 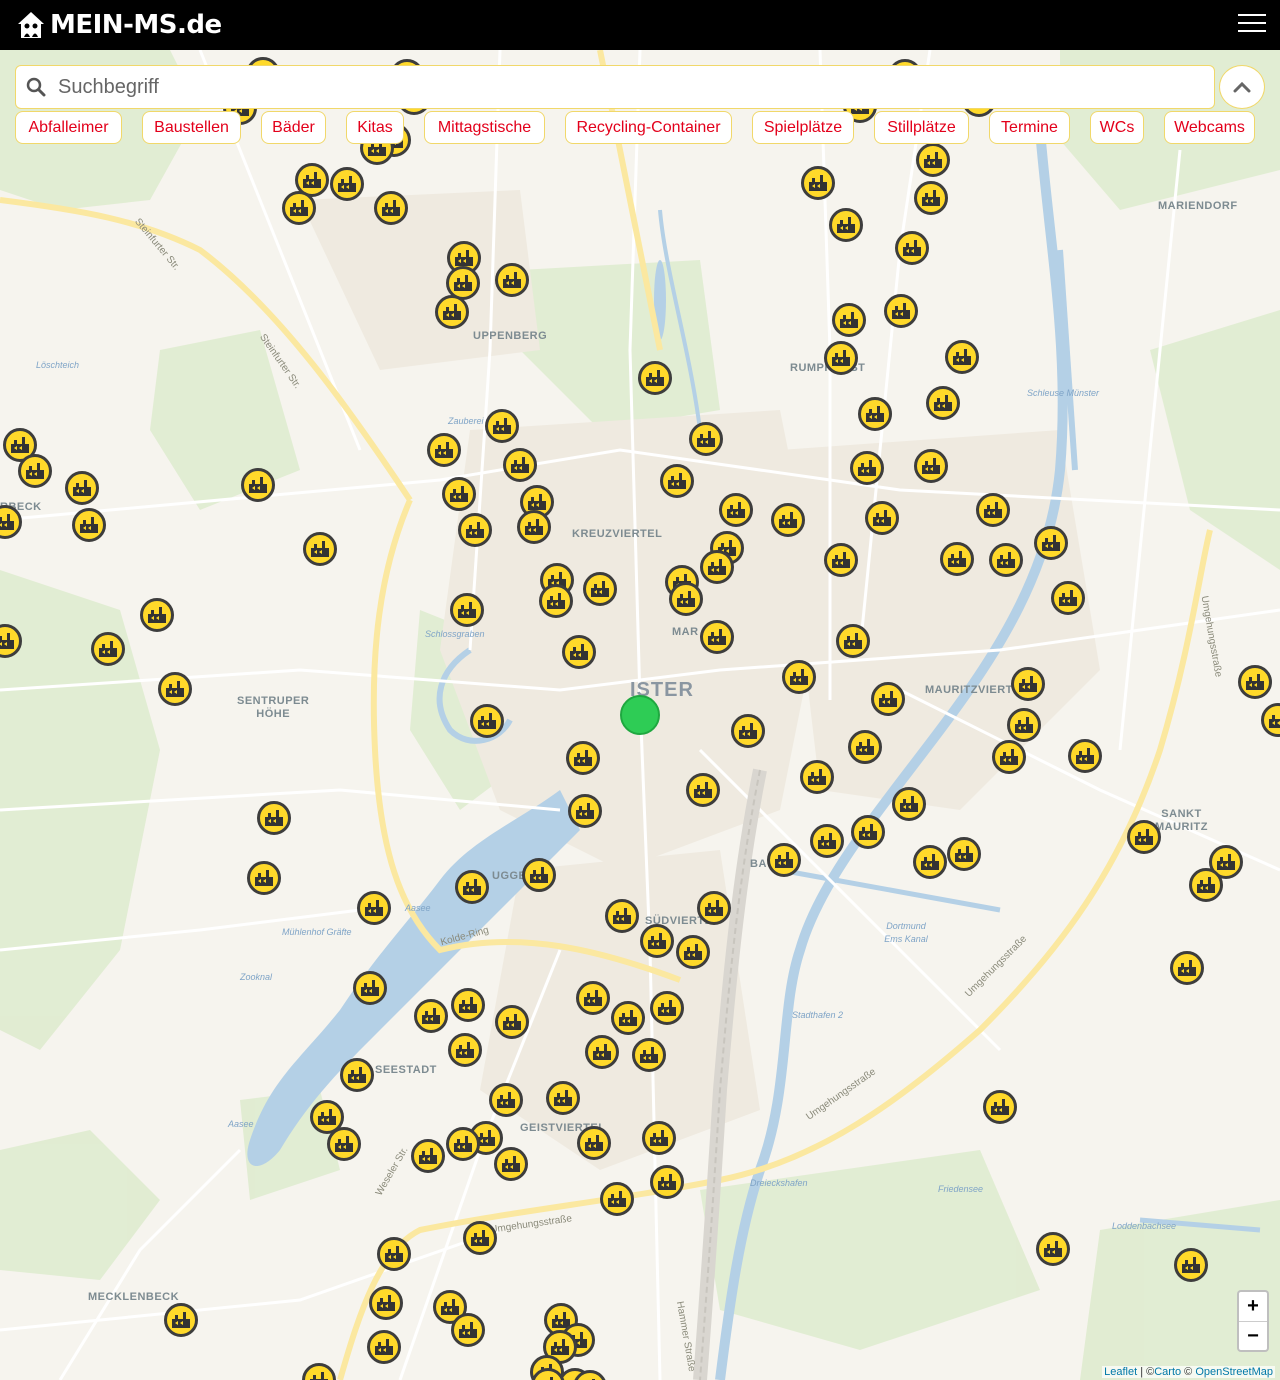 What do you see at coordinates (1029, 127) in the screenshot?
I see `chip-termine: Termine` at bounding box center [1029, 127].